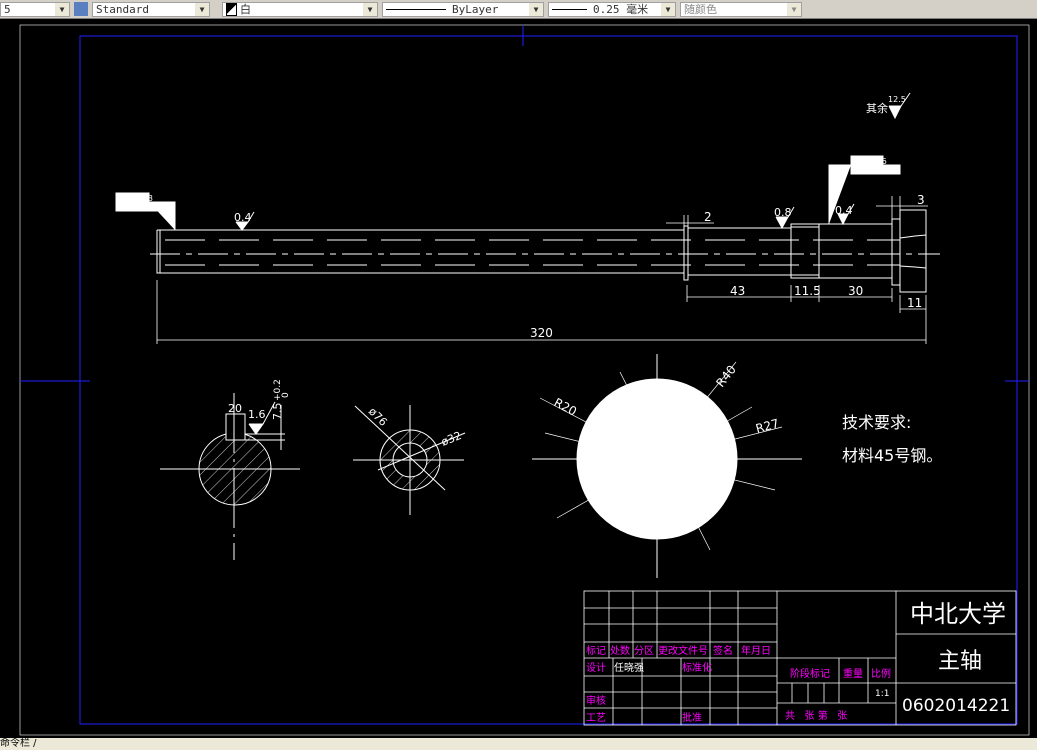 Image resolution: width=1037 pixels, height=750 pixels. What do you see at coordinates (612, 9) in the screenshot?
I see `lineweight-select: 0.25 毫米 ▼` at bounding box center [612, 9].